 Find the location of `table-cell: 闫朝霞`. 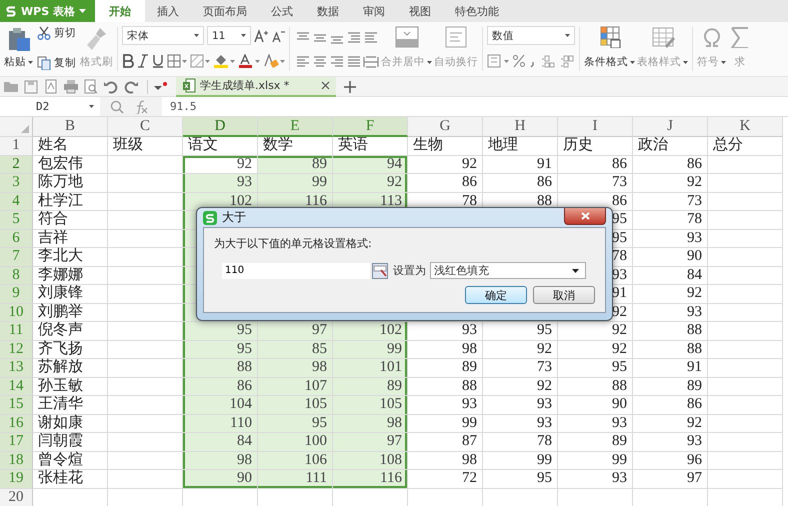

table-cell: 闫朝霞 is located at coordinates (70, 442).